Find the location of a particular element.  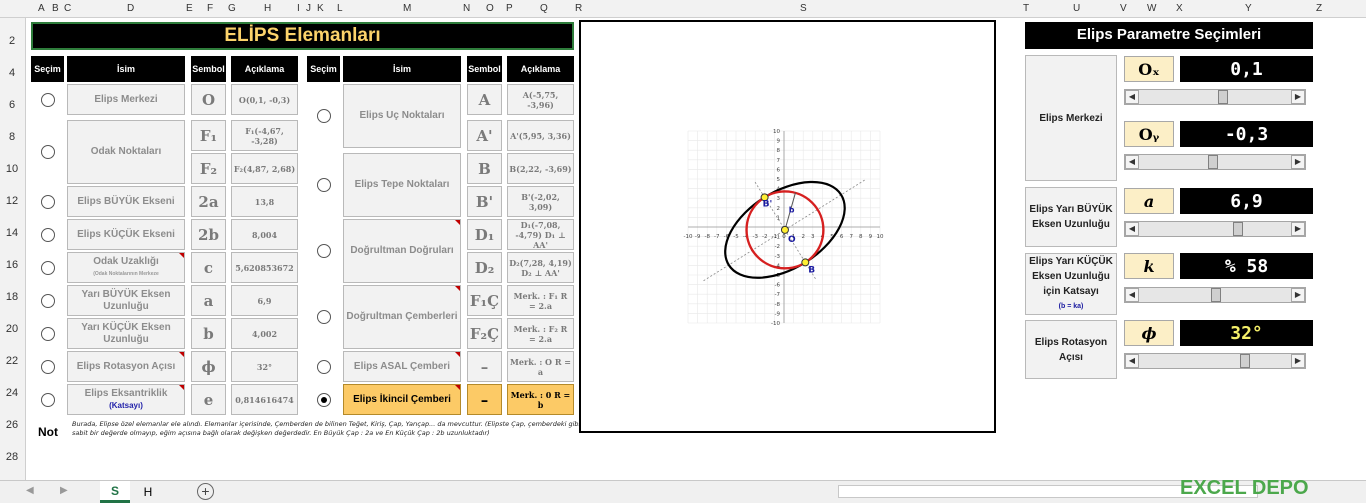

column-header-g: G is located at coordinates (232, 8).